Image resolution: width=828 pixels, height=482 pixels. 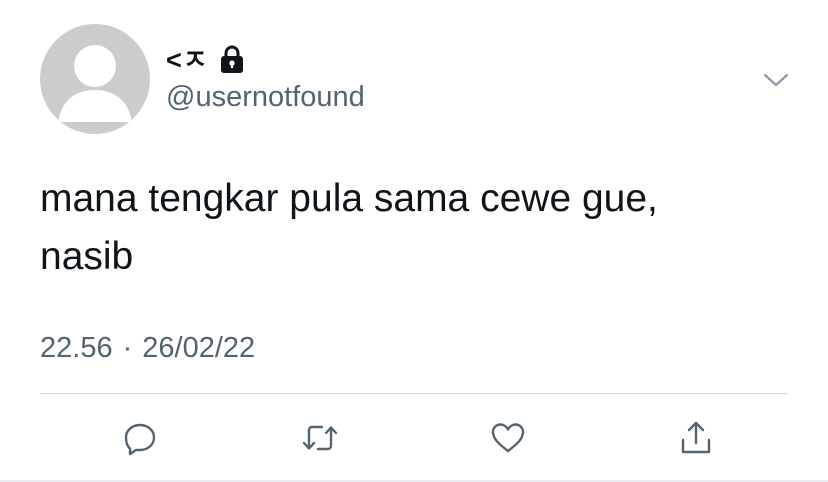 I want to click on default-avatar-icon, so click(x=95, y=83).